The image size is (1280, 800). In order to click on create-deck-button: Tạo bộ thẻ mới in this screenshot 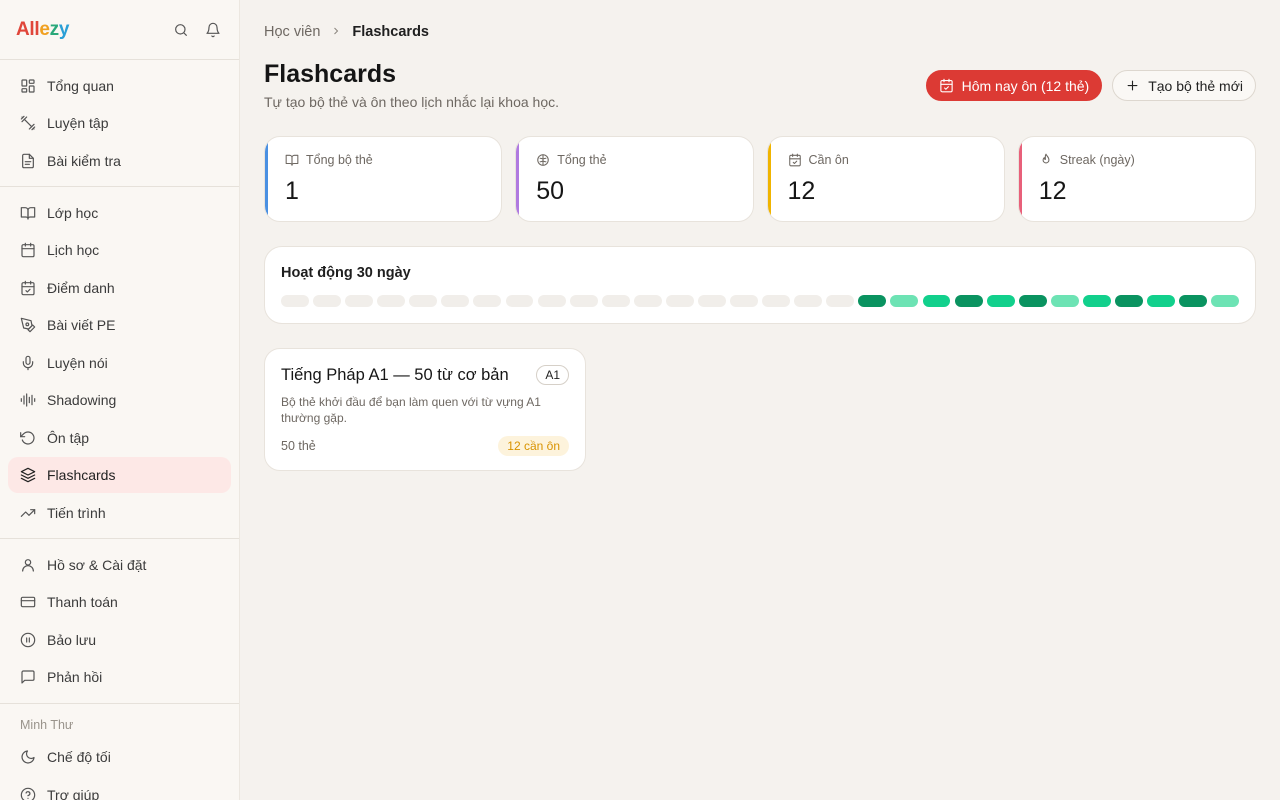, I will do `click(1184, 85)`.